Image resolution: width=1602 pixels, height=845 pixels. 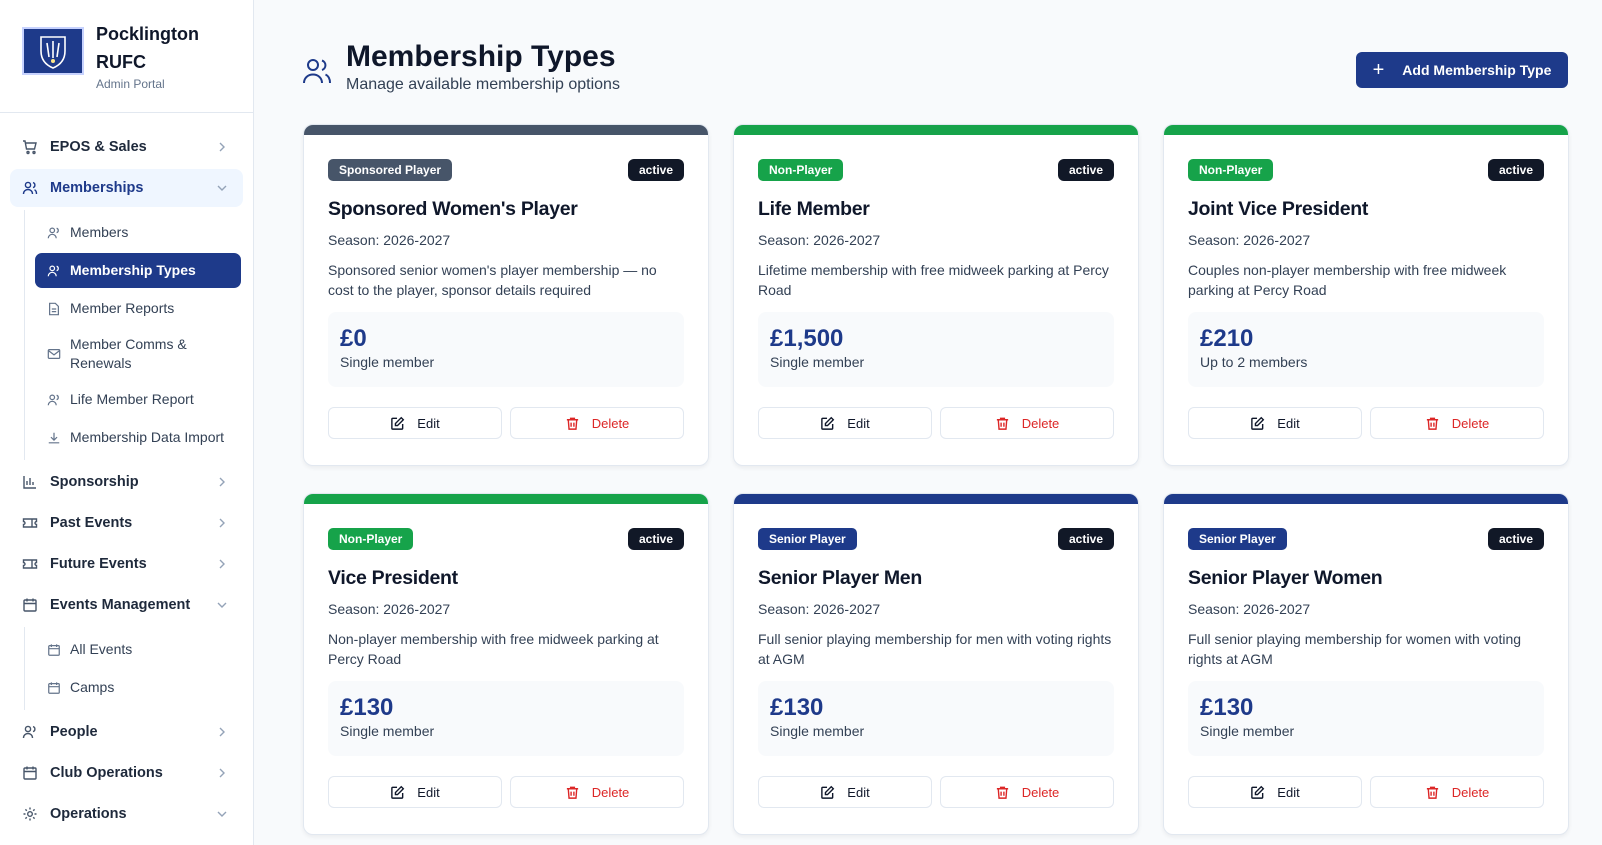 What do you see at coordinates (30, 188) in the screenshot?
I see `users-icon` at bounding box center [30, 188].